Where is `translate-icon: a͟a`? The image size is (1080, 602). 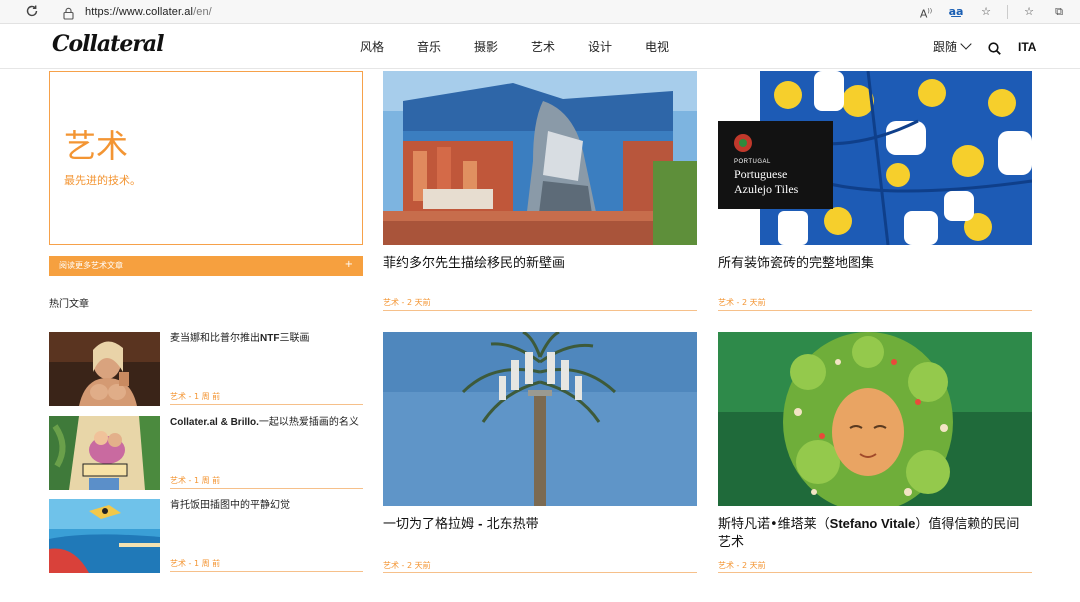 translate-icon: a͟a is located at coordinates (956, 12).